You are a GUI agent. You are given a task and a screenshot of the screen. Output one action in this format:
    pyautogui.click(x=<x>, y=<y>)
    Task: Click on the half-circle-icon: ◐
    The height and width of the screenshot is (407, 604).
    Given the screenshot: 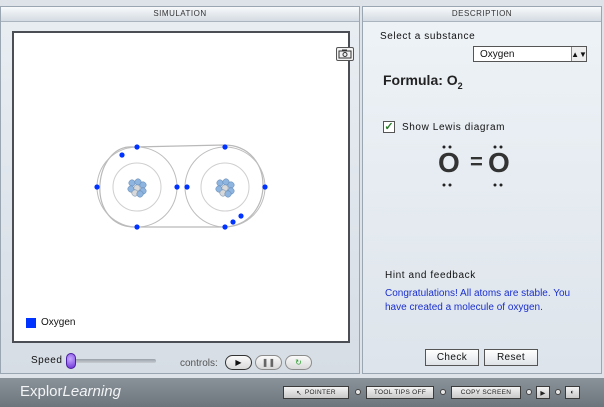 What is the action you would take?
    pyautogui.click(x=572, y=392)
    